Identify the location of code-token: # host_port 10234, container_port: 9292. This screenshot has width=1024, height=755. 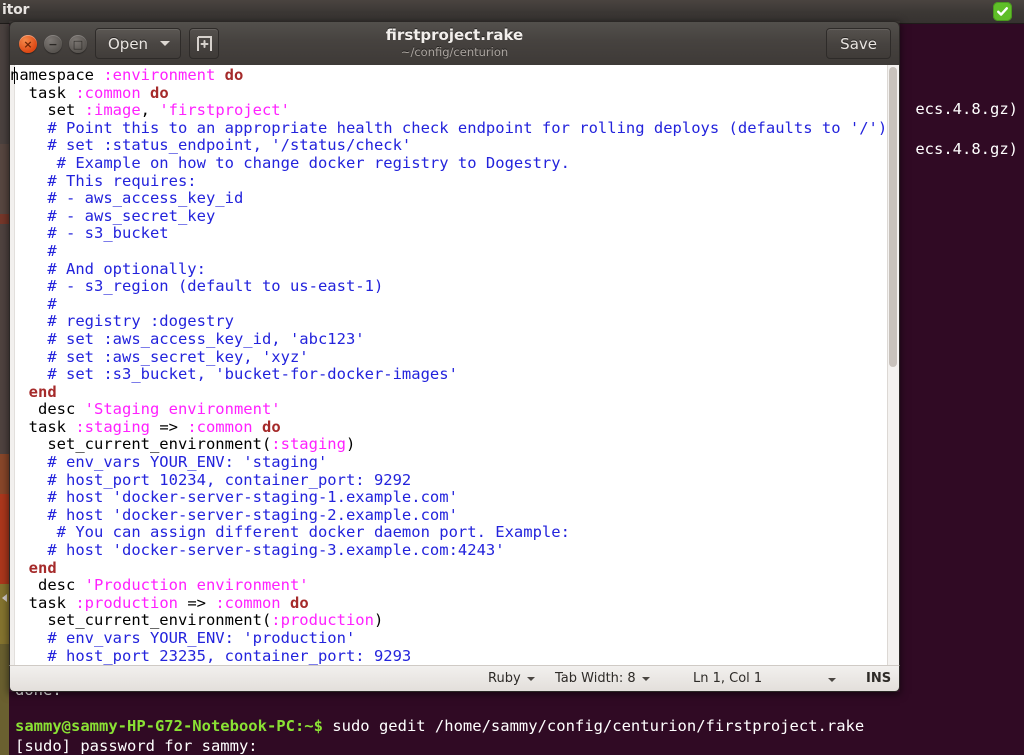
(211, 479).